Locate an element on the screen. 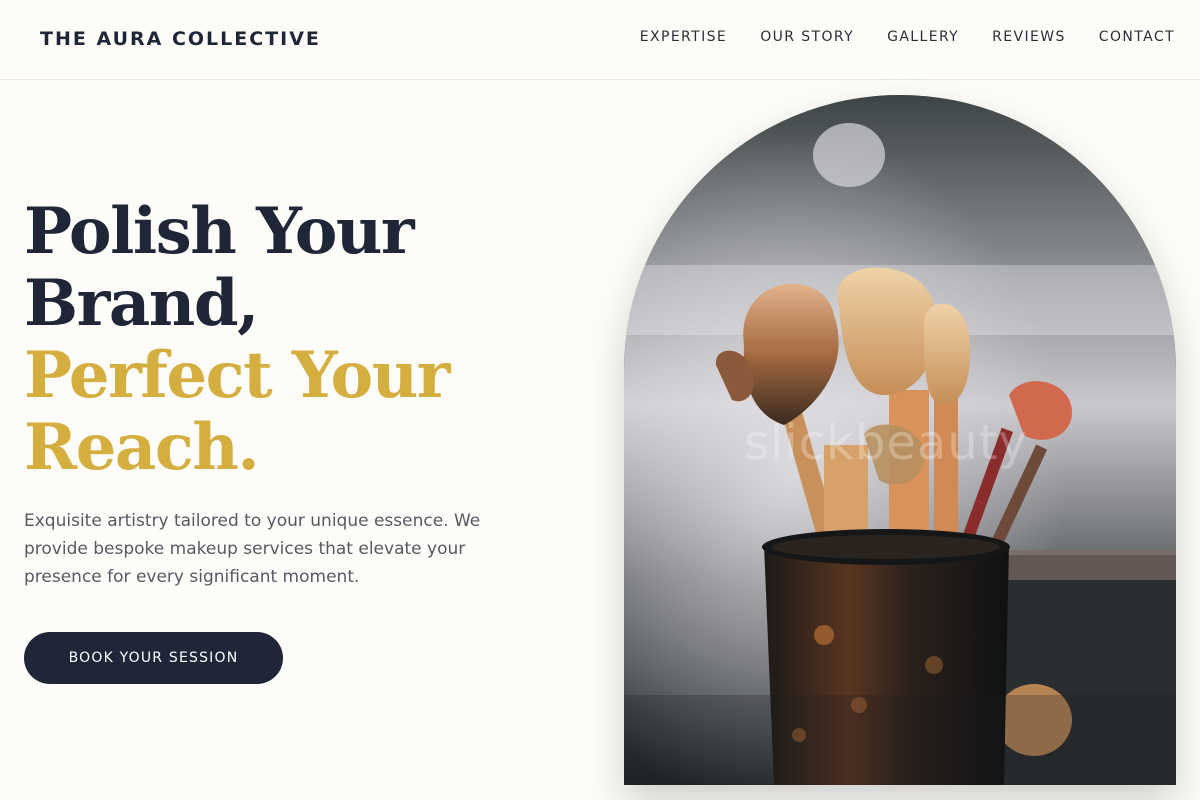 Image resolution: width=1200 pixels, height=800 pixels. nav-link-expertise: EXPERTISE is located at coordinates (683, 37).